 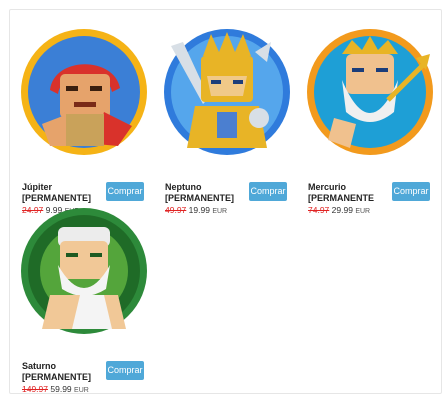 What do you see at coordinates (56, 192) in the screenshot?
I see `product-name: Júpiter [PERMANENTE]` at bounding box center [56, 192].